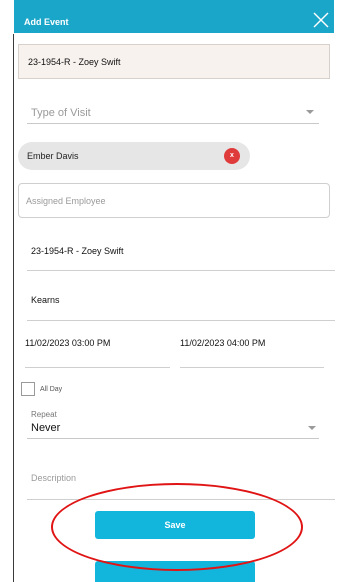 This screenshot has height=582, width=342. What do you see at coordinates (175, 525) in the screenshot?
I see `save-button: Save` at bounding box center [175, 525].